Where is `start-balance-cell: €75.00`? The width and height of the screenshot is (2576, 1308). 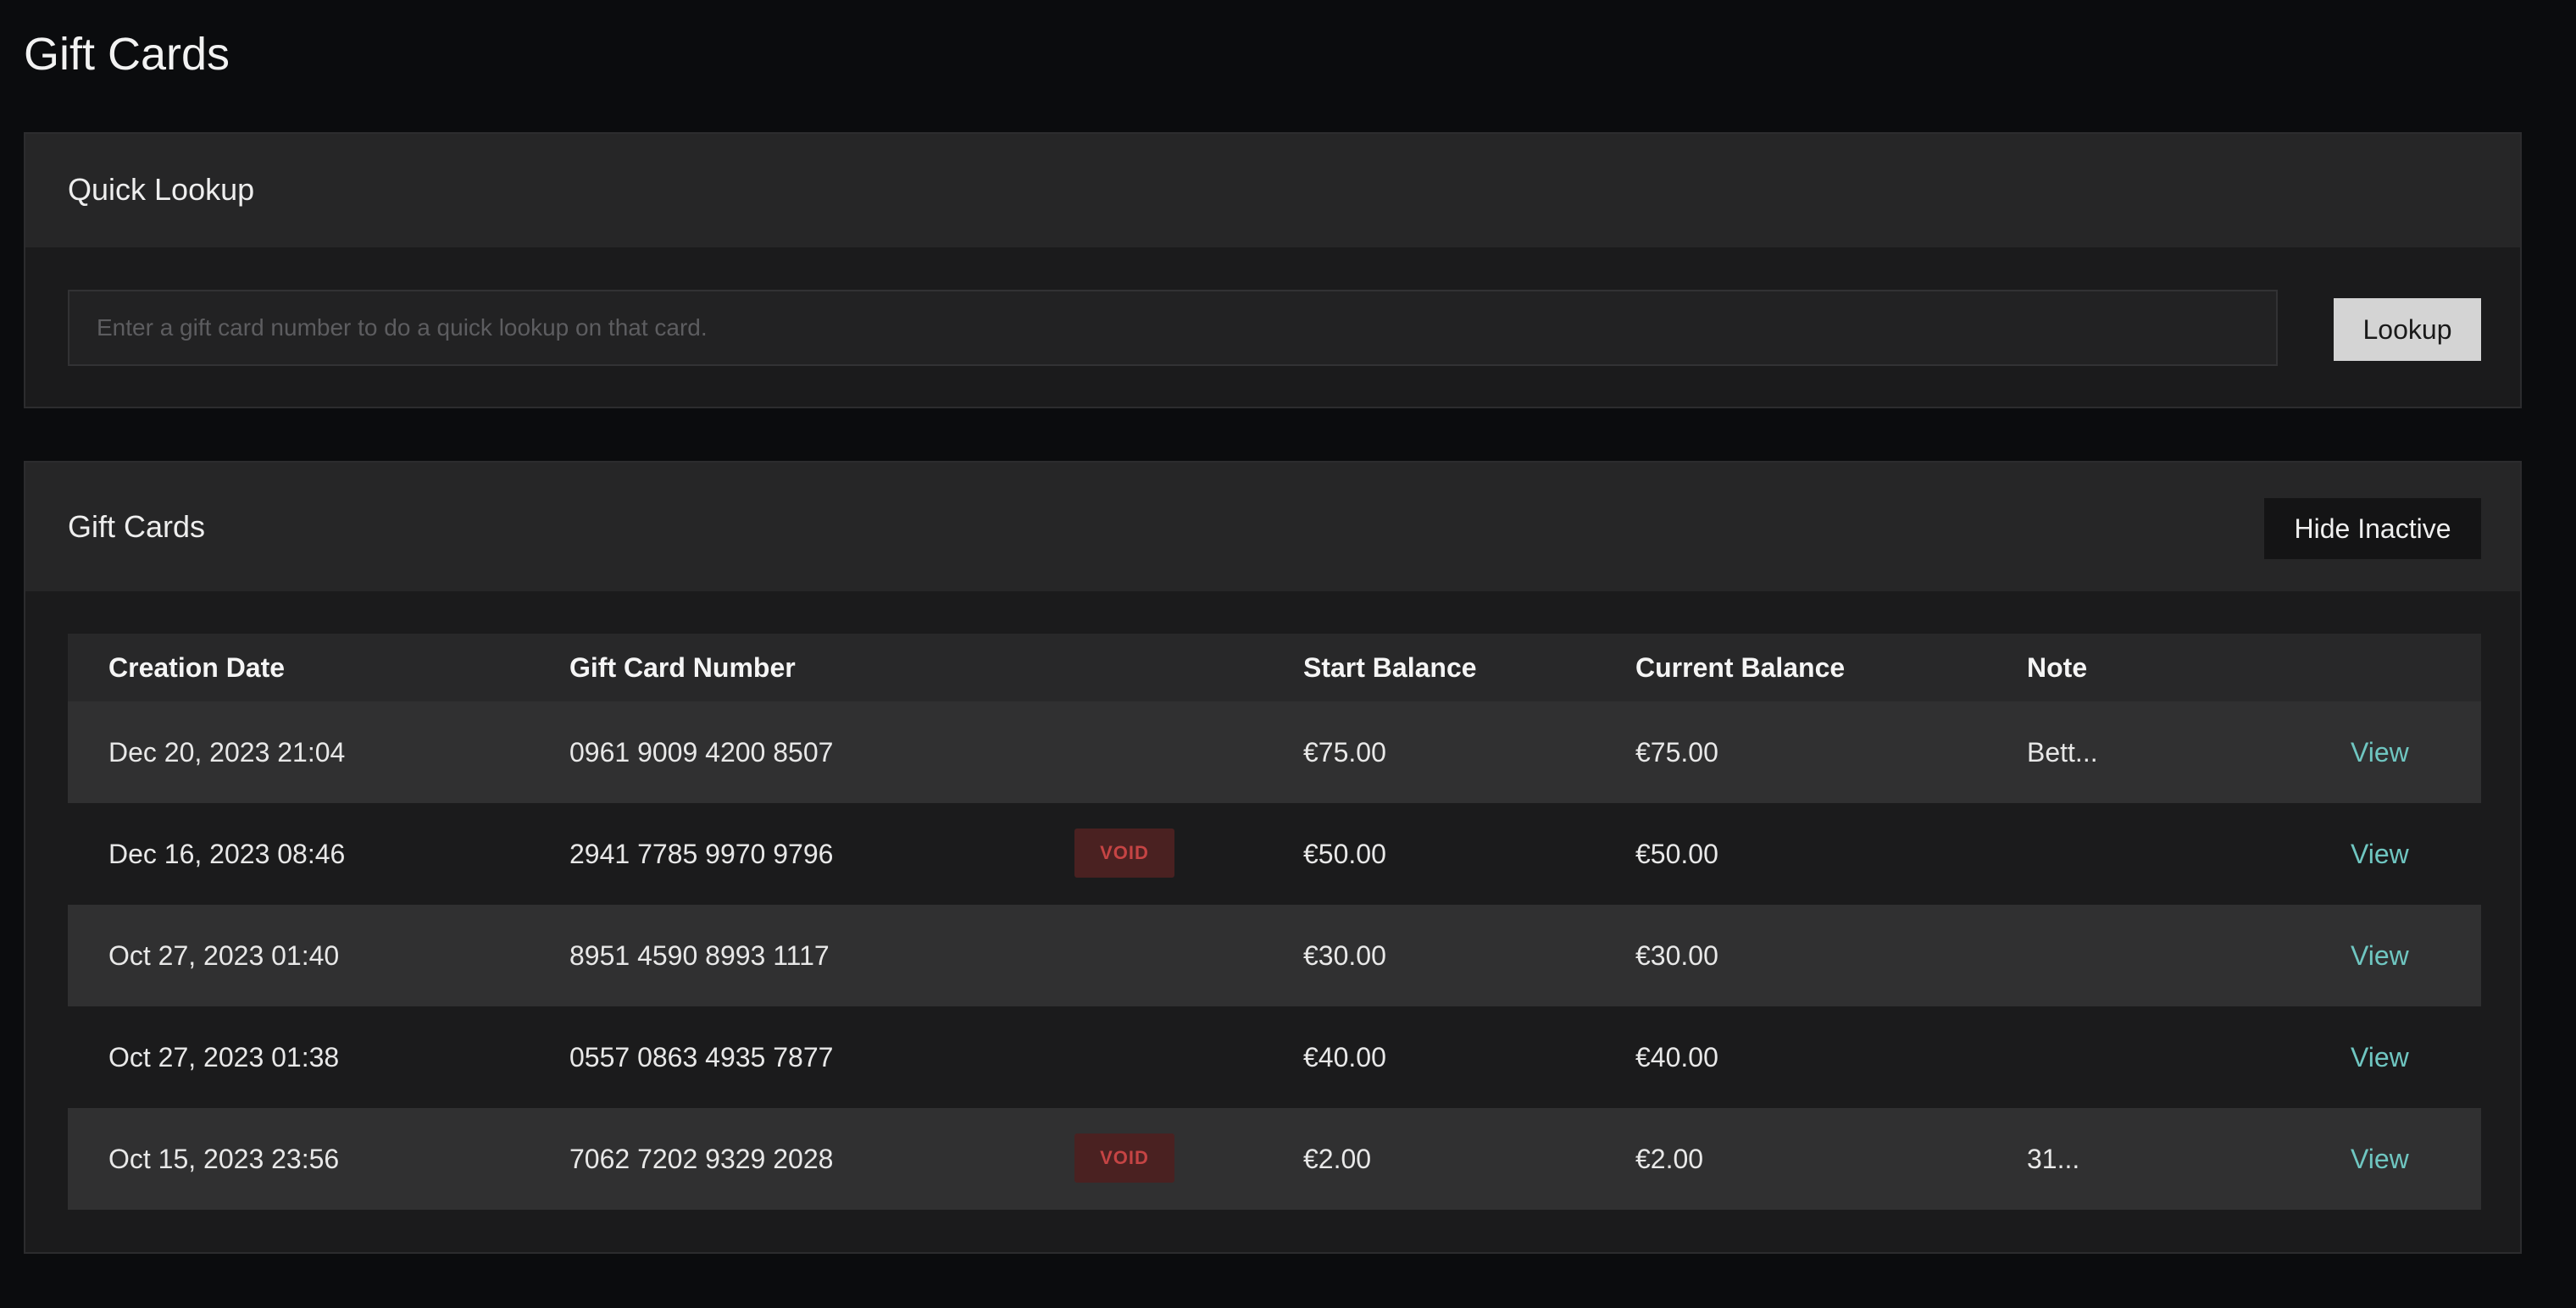
start-balance-cell: €75.00 is located at coordinates (1344, 753).